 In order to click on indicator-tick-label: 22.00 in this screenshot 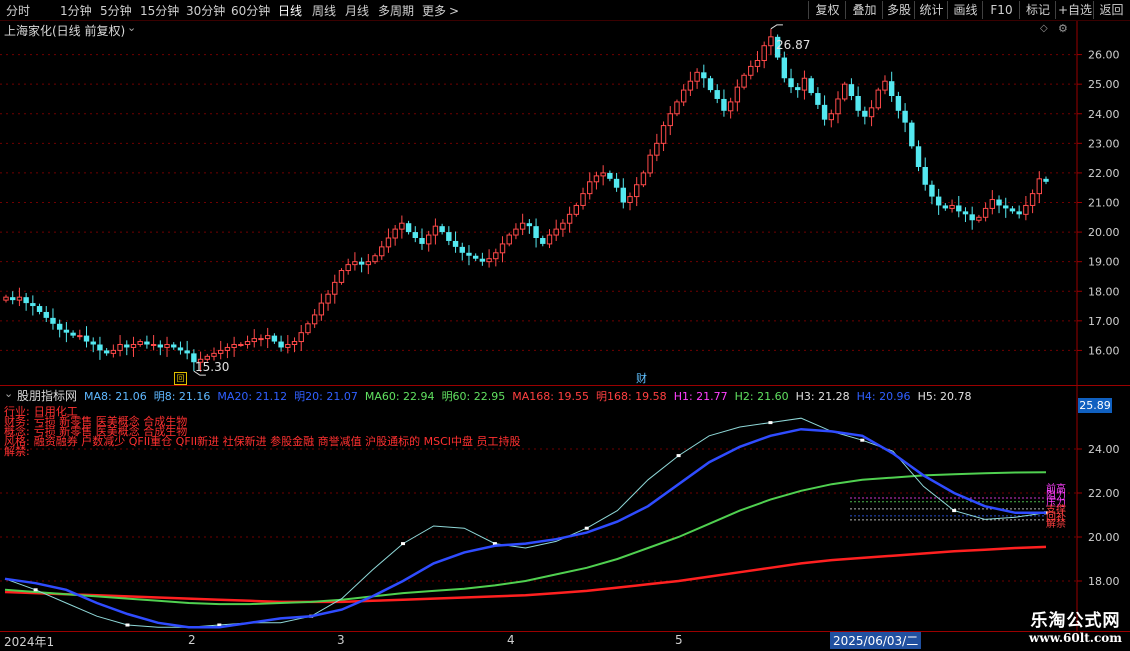, I will do `click(1104, 493)`.